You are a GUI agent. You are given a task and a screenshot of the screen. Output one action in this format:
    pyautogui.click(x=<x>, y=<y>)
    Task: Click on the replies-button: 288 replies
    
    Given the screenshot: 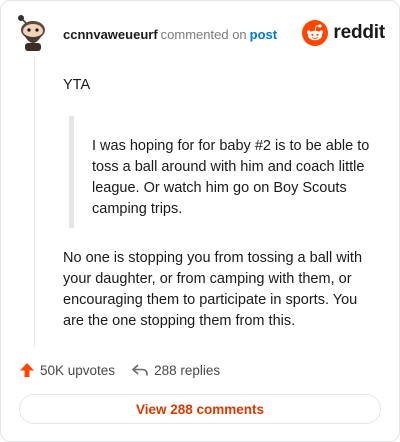 What is the action you would take?
    pyautogui.click(x=175, y=370)
    